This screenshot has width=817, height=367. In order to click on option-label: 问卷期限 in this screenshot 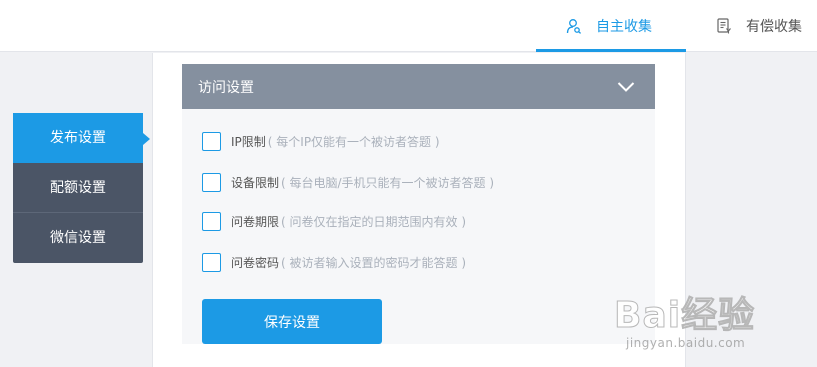, I will do `click(255, 222)`.